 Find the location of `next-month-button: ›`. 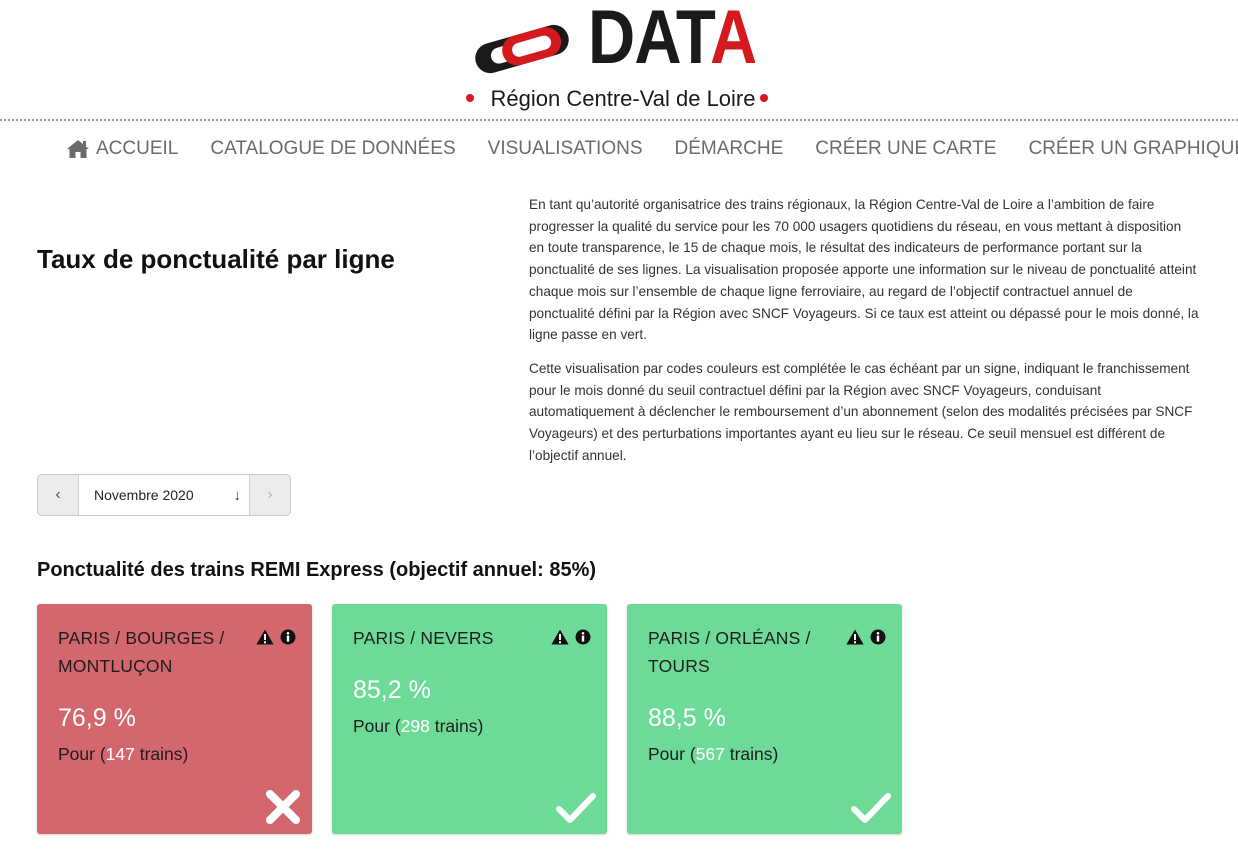

next-month-button: › is located at coordinates (270, 495).